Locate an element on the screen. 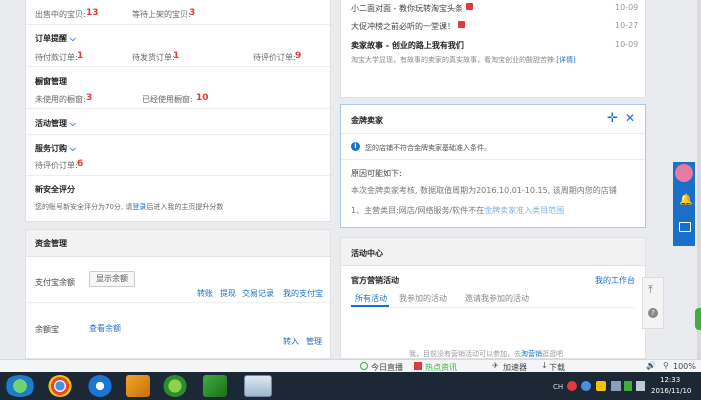  ime-icon is located at coordinates (572, 386).